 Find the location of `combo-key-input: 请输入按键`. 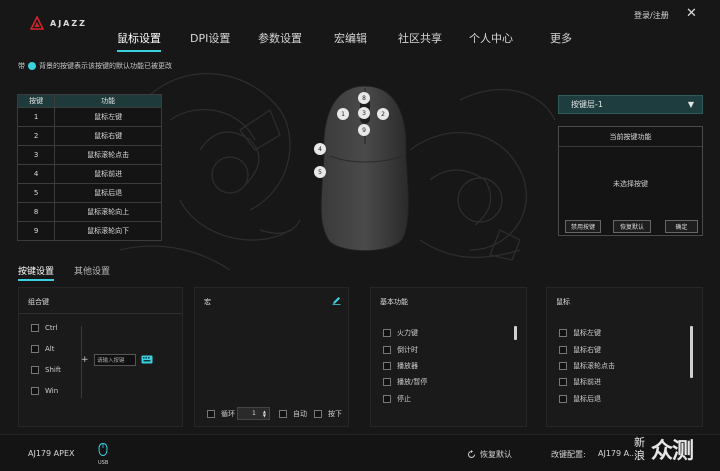

combo-key-input: 请输入按键 is located at coordinates (115, 360).